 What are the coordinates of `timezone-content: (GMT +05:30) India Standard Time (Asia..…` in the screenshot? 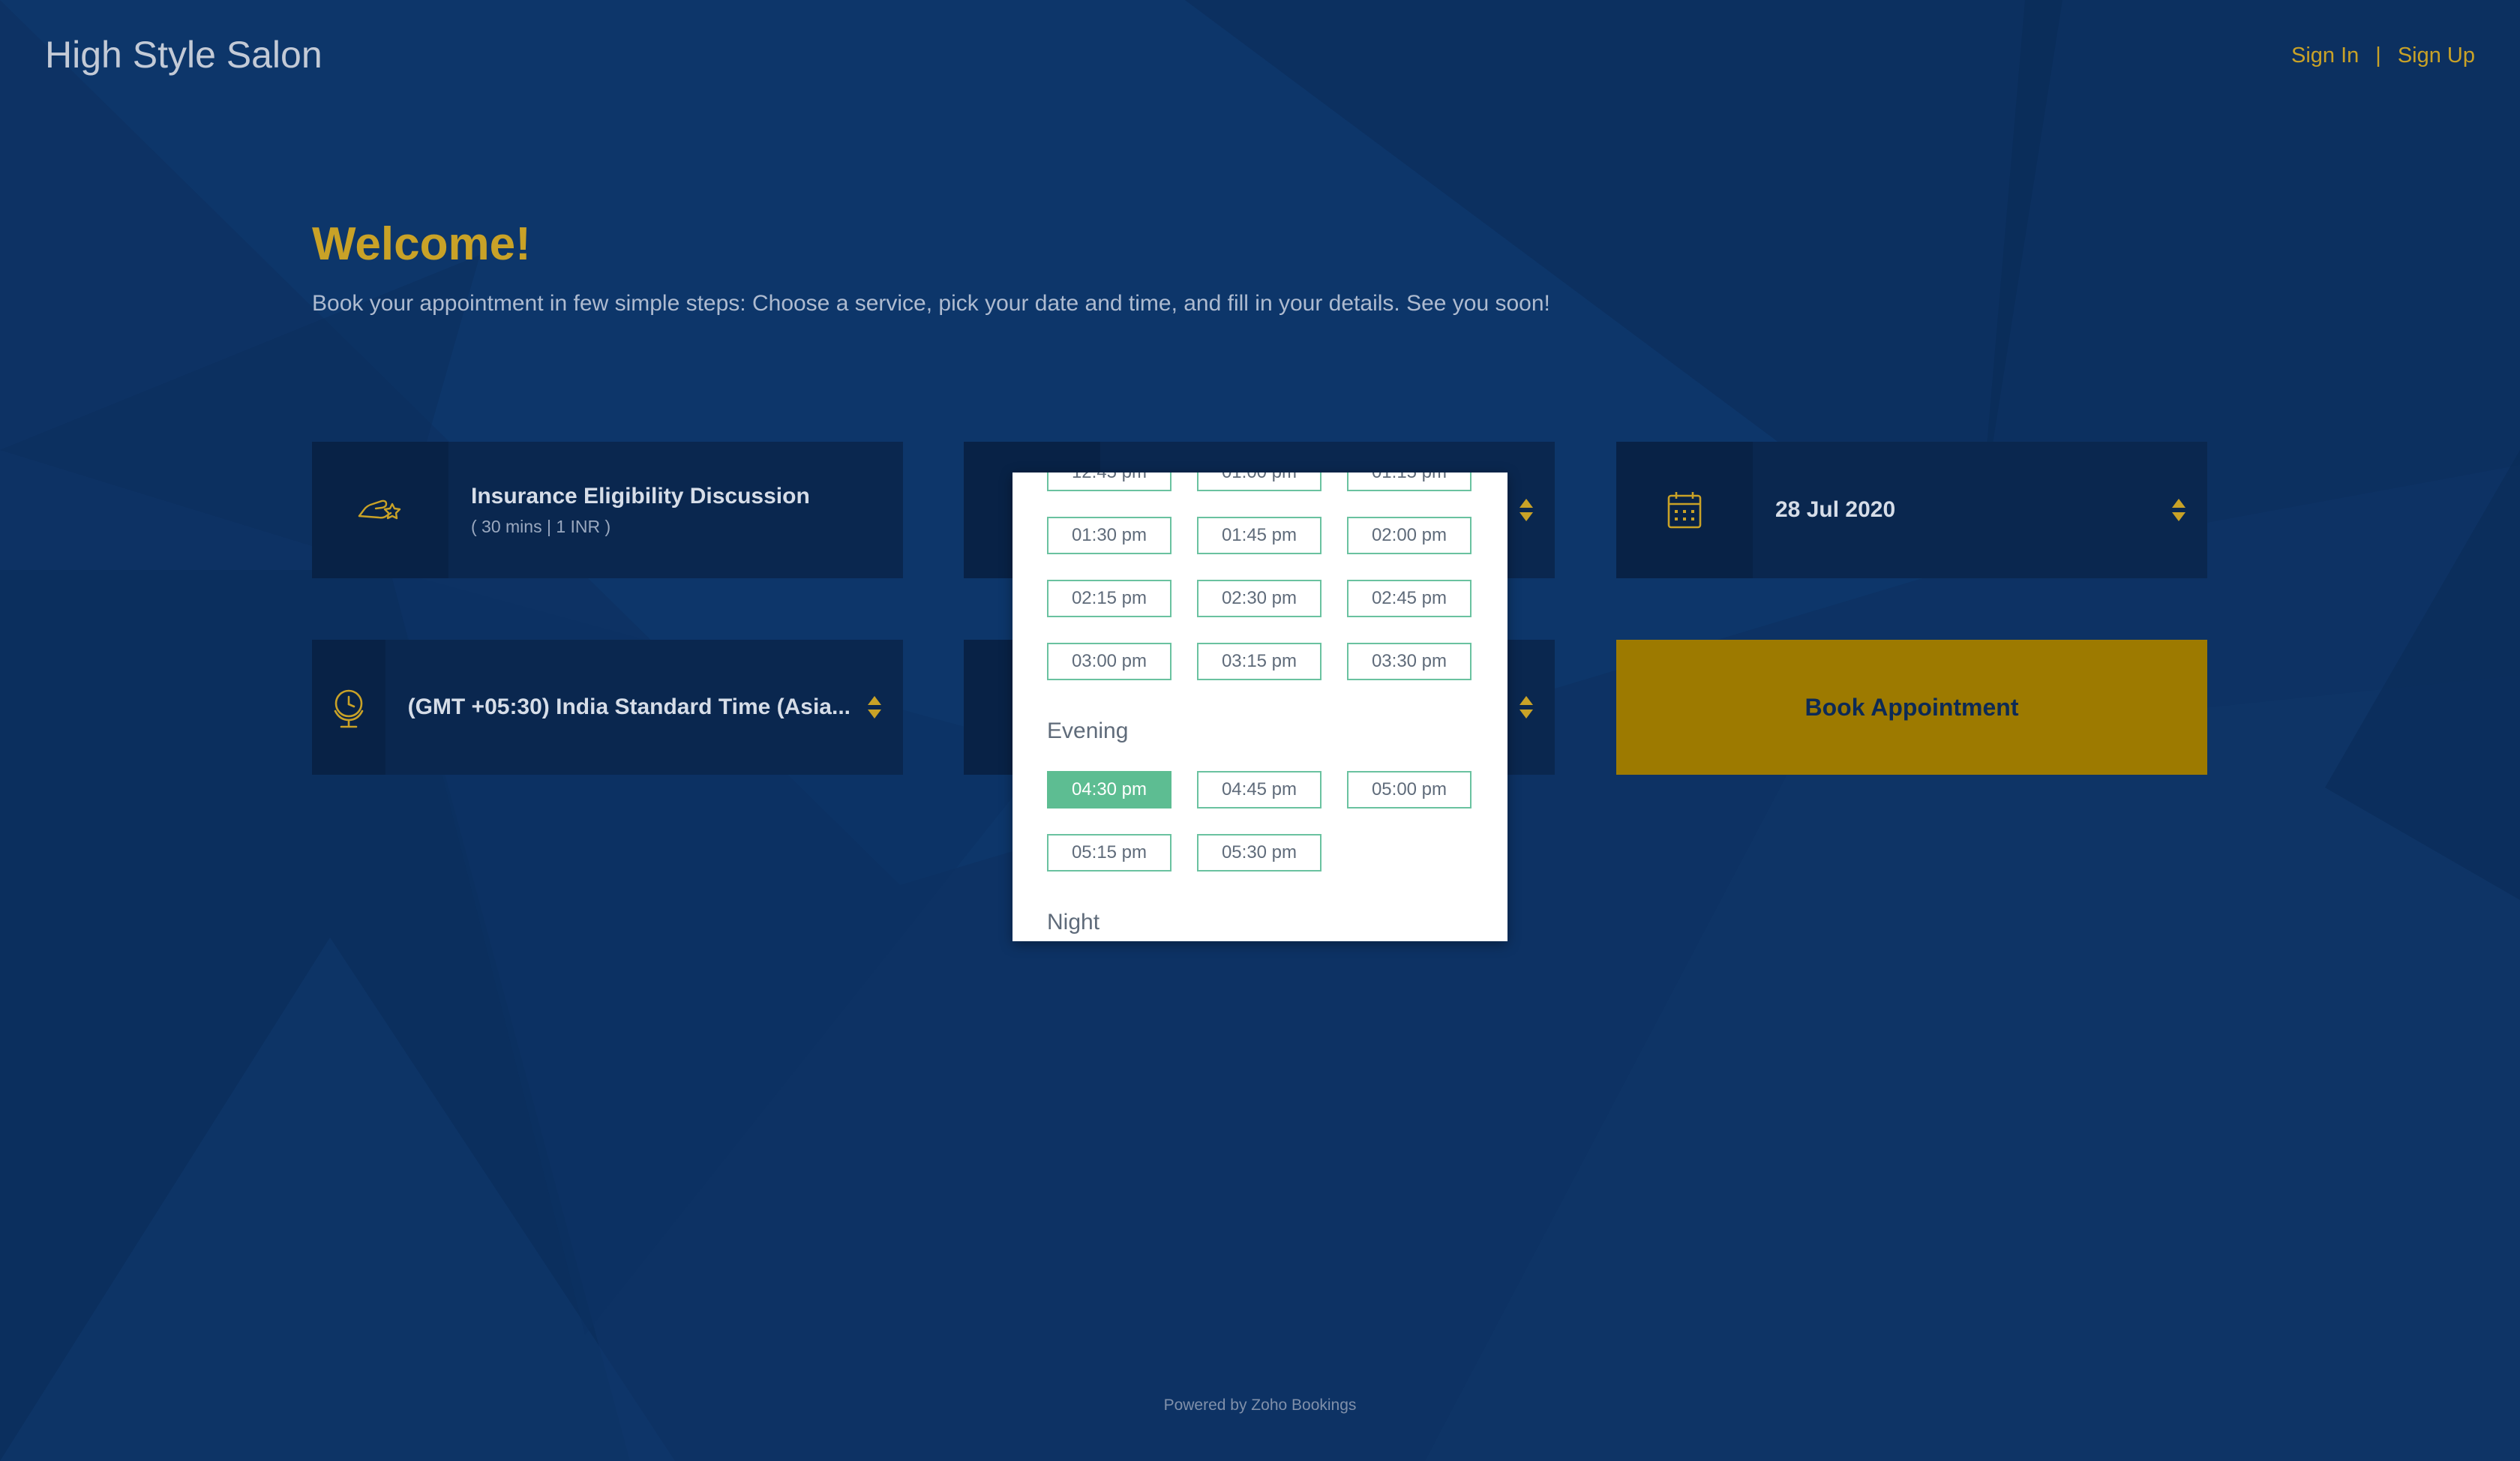 It's located at (644, 707).